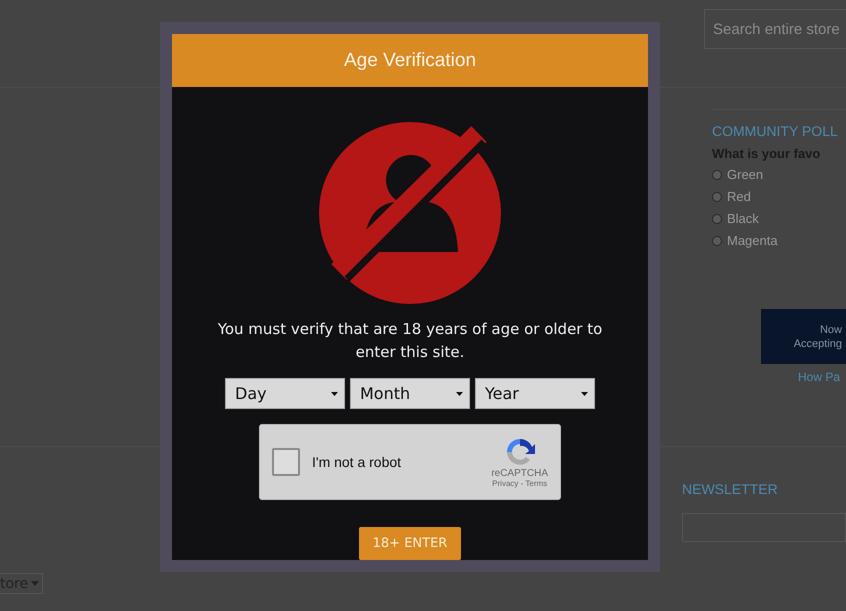  What do you see at coordinates (743, 218) in the screenshot?
I see `option-label: Black` at bounding box center [743, 218].